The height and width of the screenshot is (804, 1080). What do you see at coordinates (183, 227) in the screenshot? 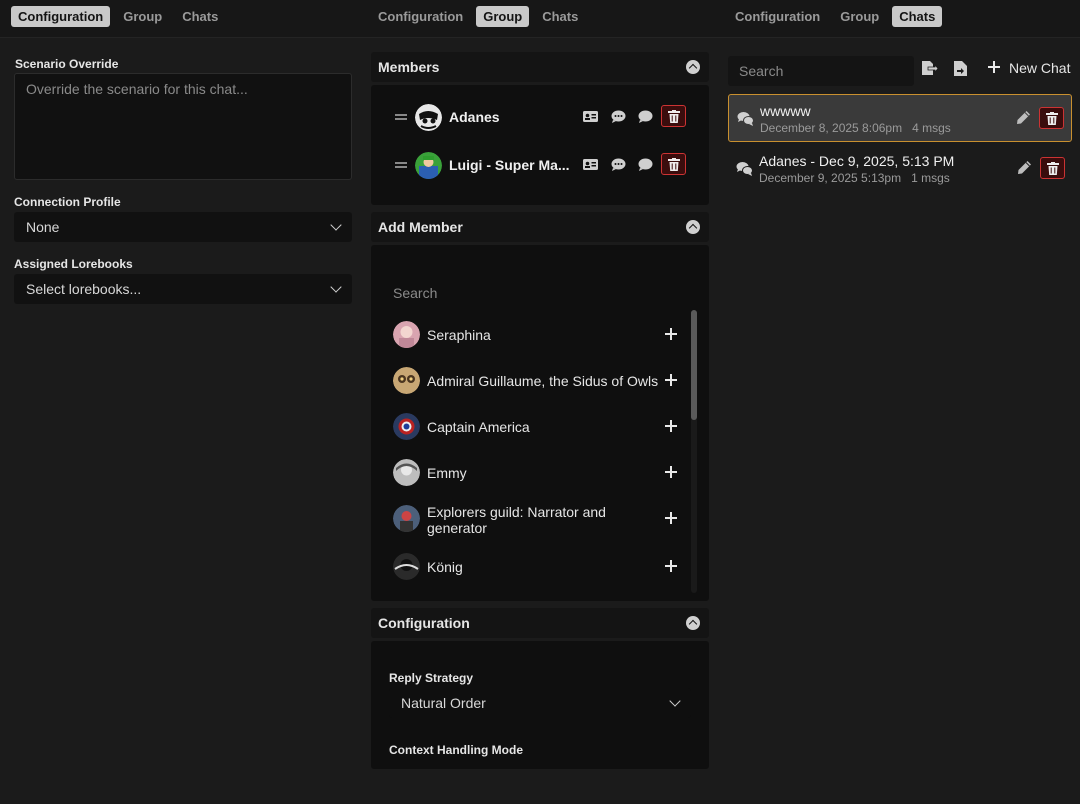
I see `connection-profile-select: None` at bounding box center [183, 227].